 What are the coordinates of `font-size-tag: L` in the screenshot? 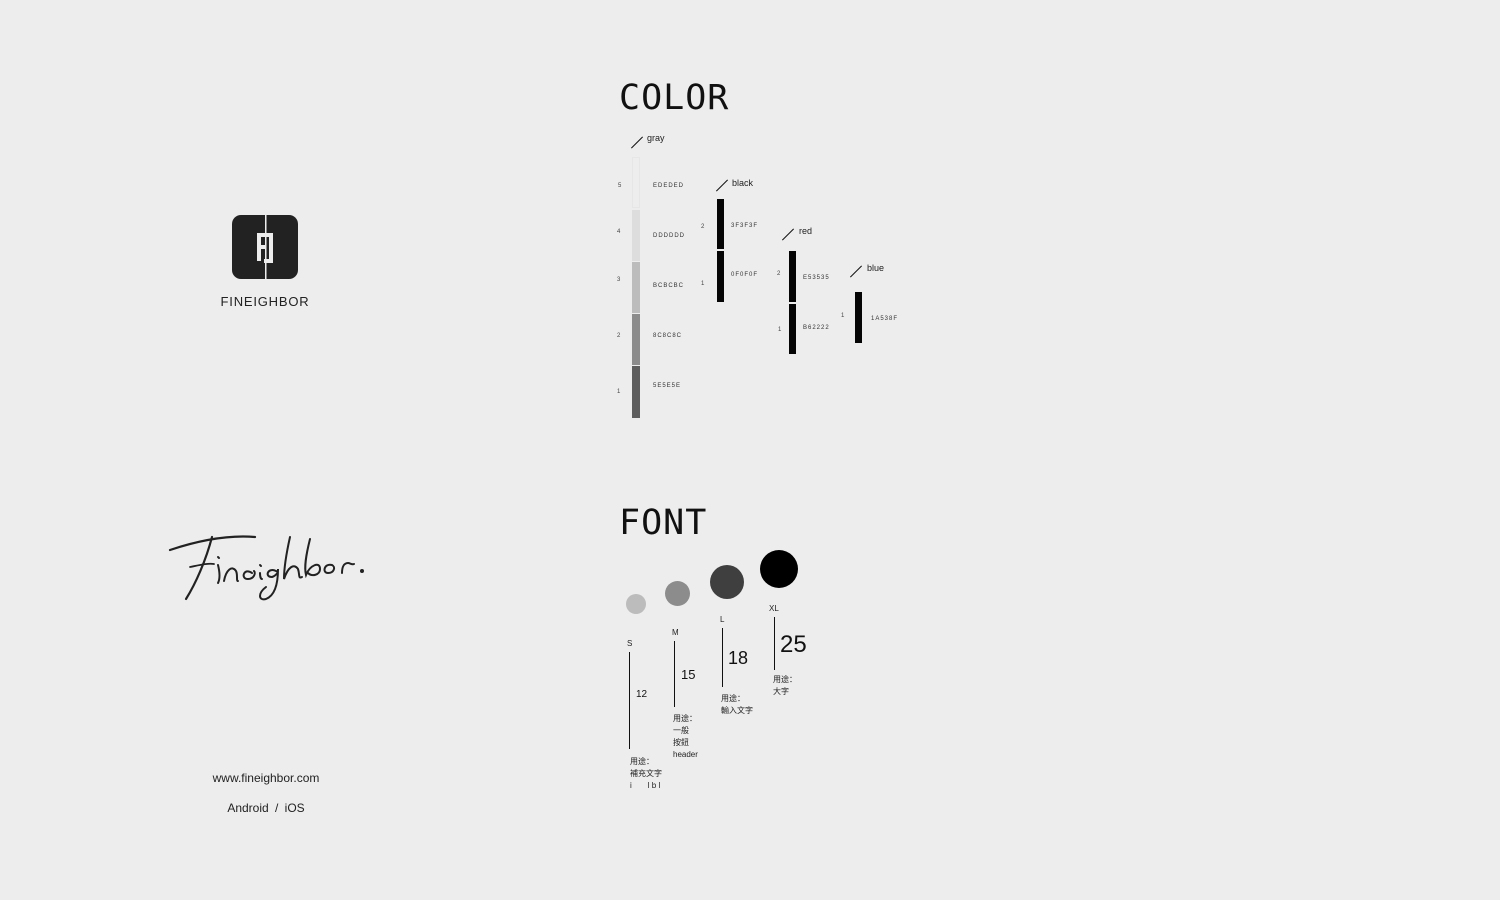 It's located at (722, 619).